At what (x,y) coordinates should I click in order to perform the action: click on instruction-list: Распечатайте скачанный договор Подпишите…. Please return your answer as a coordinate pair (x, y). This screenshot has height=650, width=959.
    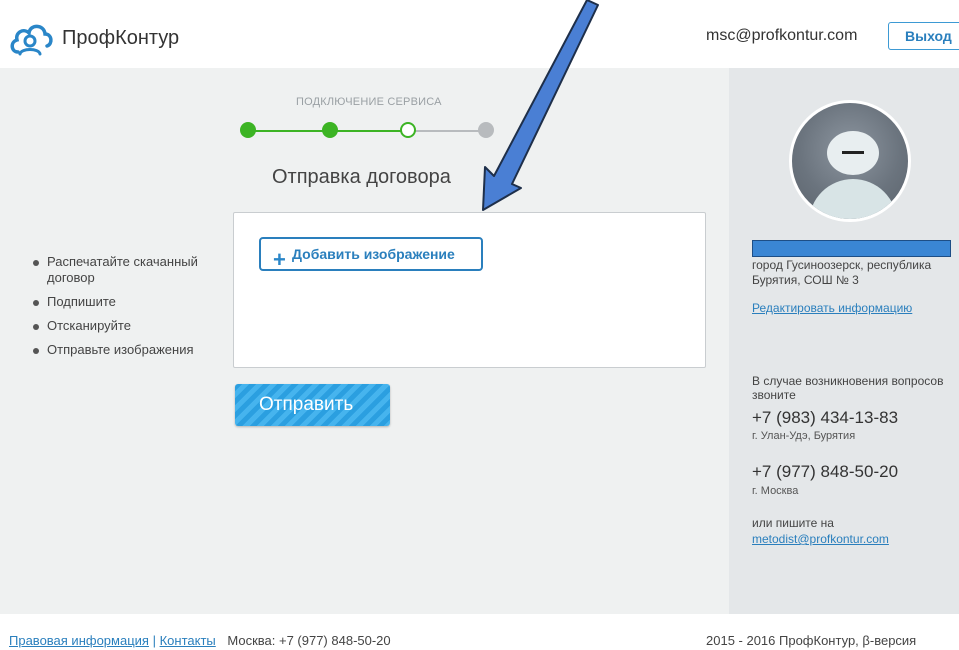
    Looking at the image, I should click on (128, 310).